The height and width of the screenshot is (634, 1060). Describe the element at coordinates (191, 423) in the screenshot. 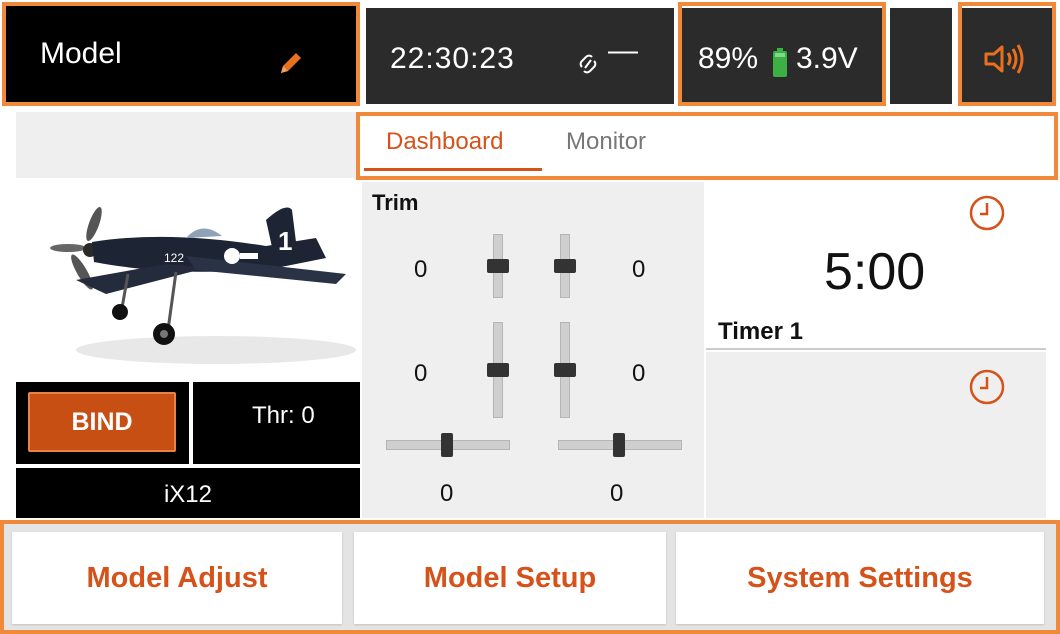

I see `divider` at that location.